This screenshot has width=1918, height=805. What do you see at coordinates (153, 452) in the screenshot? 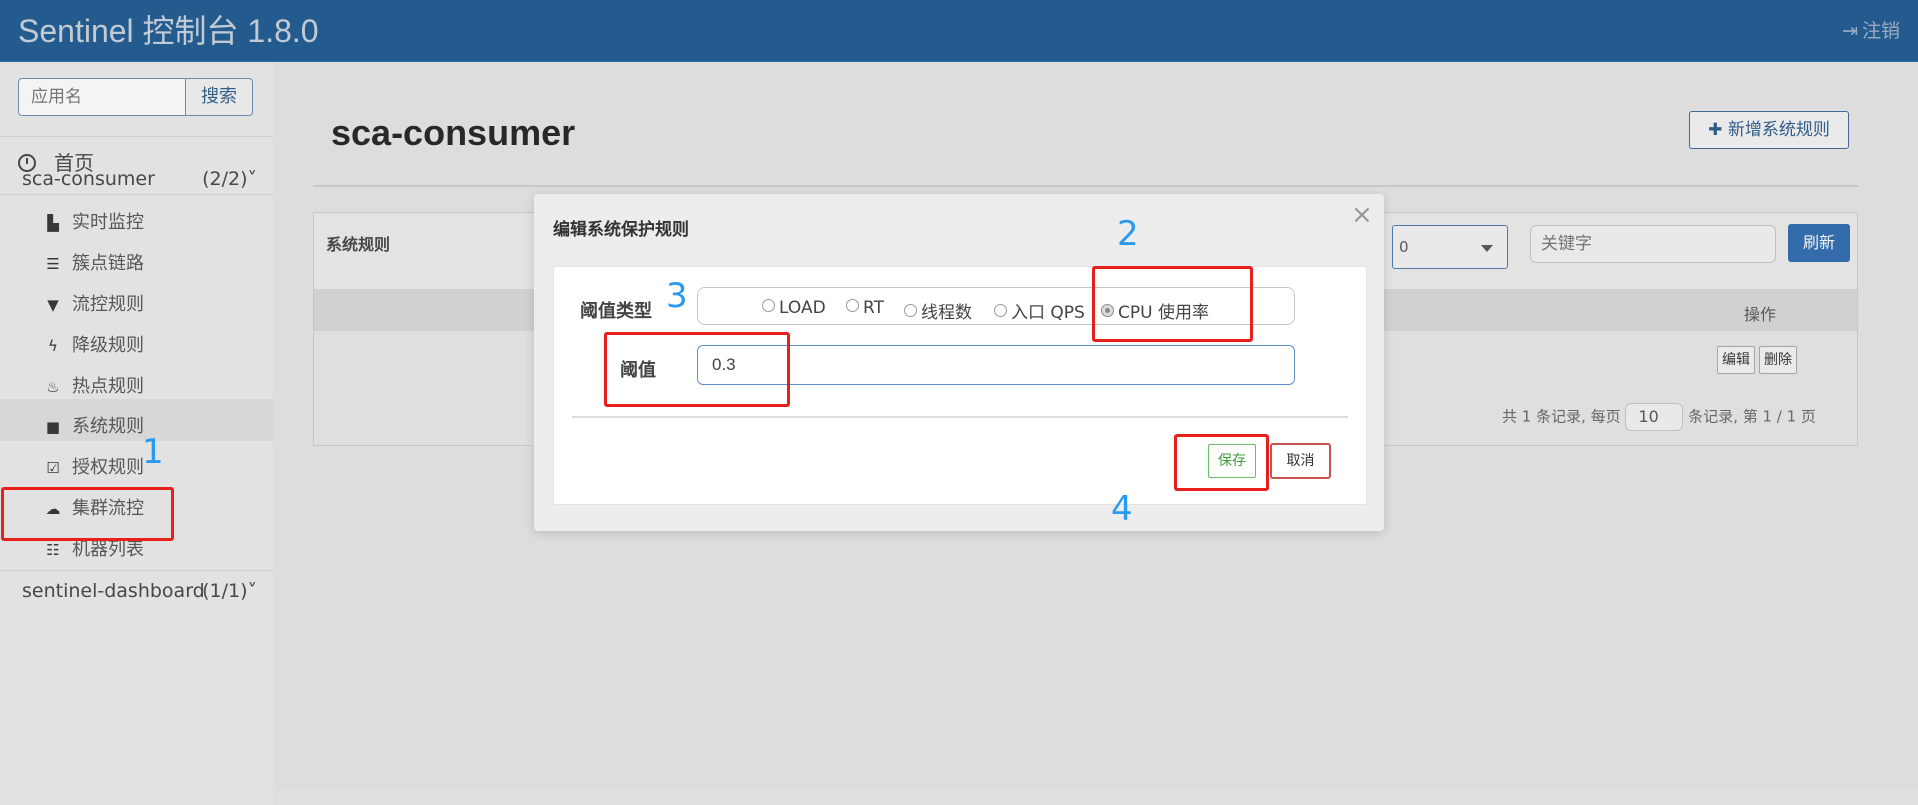
I see `annotation-number-1: 1` at bounding box center [153, 452].